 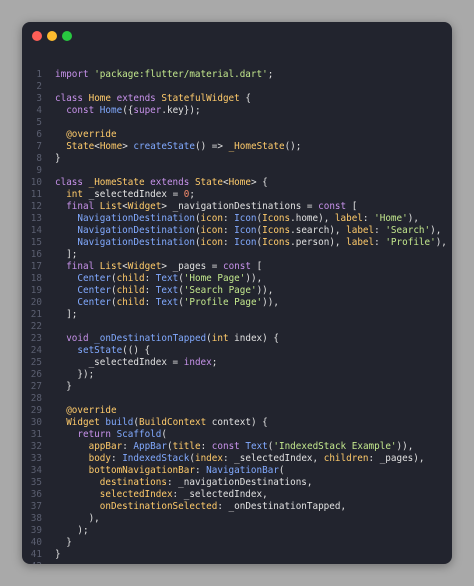 What do you see at coordinates (36, 446) in the screenshot?
I see `line-number: 32` at bounding box center [36, 446].